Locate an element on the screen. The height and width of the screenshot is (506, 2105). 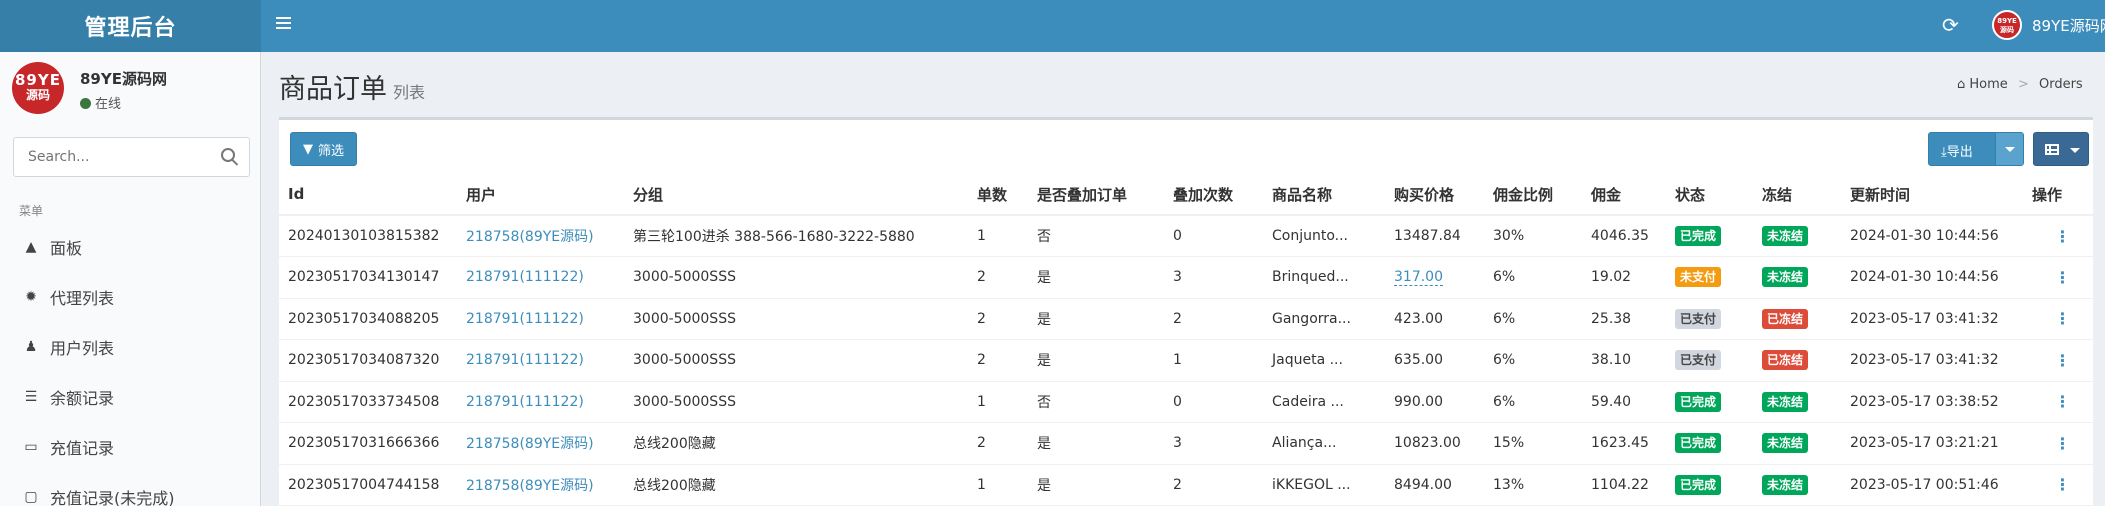
avatar: 89YE 源码 is located at coordinates (2007, 25).